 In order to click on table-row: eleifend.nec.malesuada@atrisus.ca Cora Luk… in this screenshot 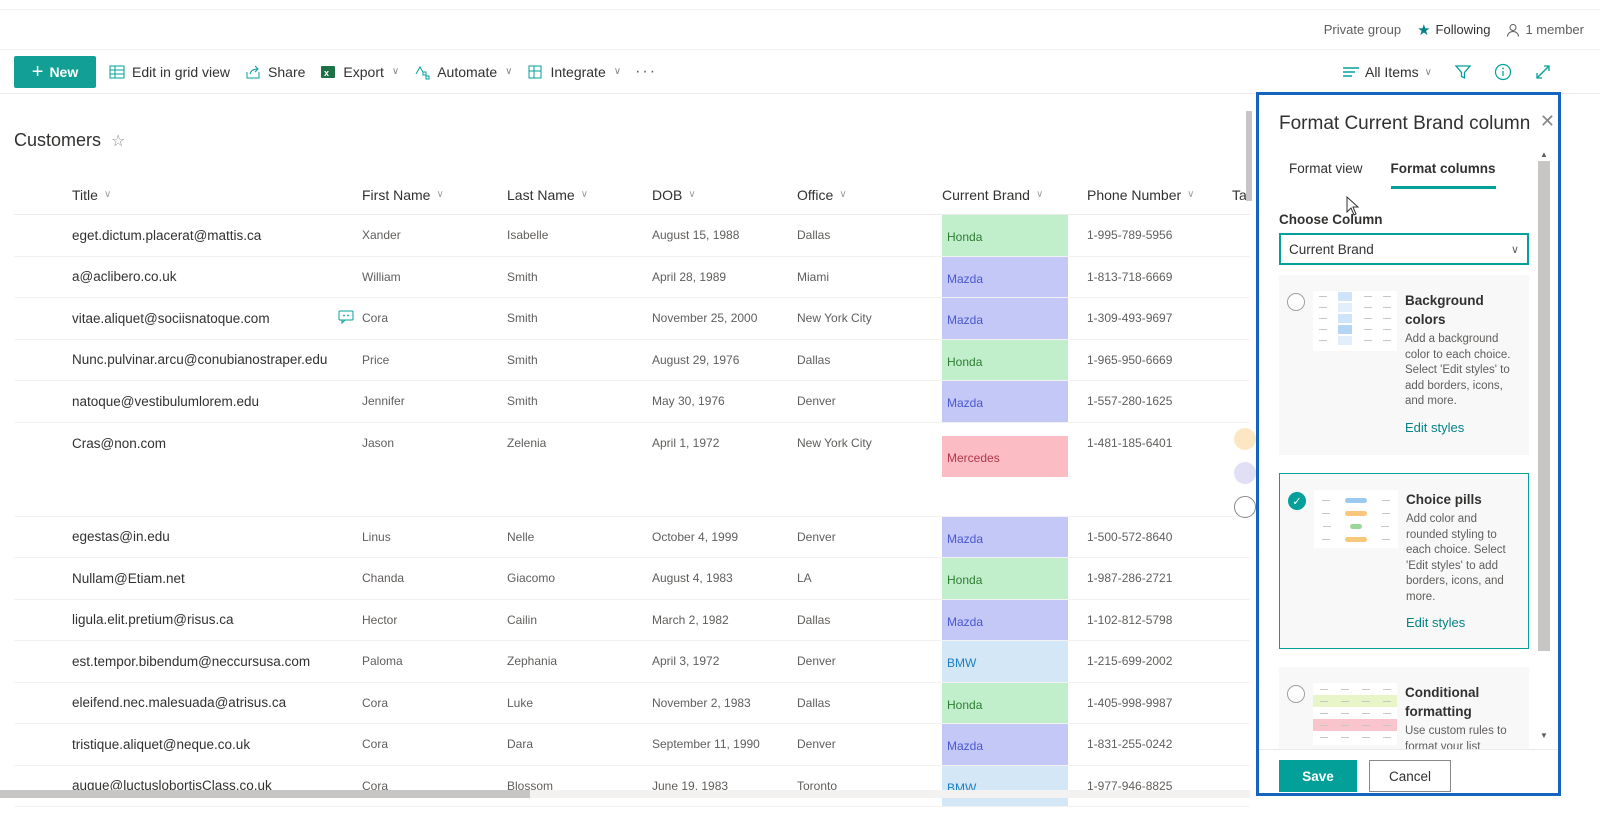, I will do `click(632, 703)`.